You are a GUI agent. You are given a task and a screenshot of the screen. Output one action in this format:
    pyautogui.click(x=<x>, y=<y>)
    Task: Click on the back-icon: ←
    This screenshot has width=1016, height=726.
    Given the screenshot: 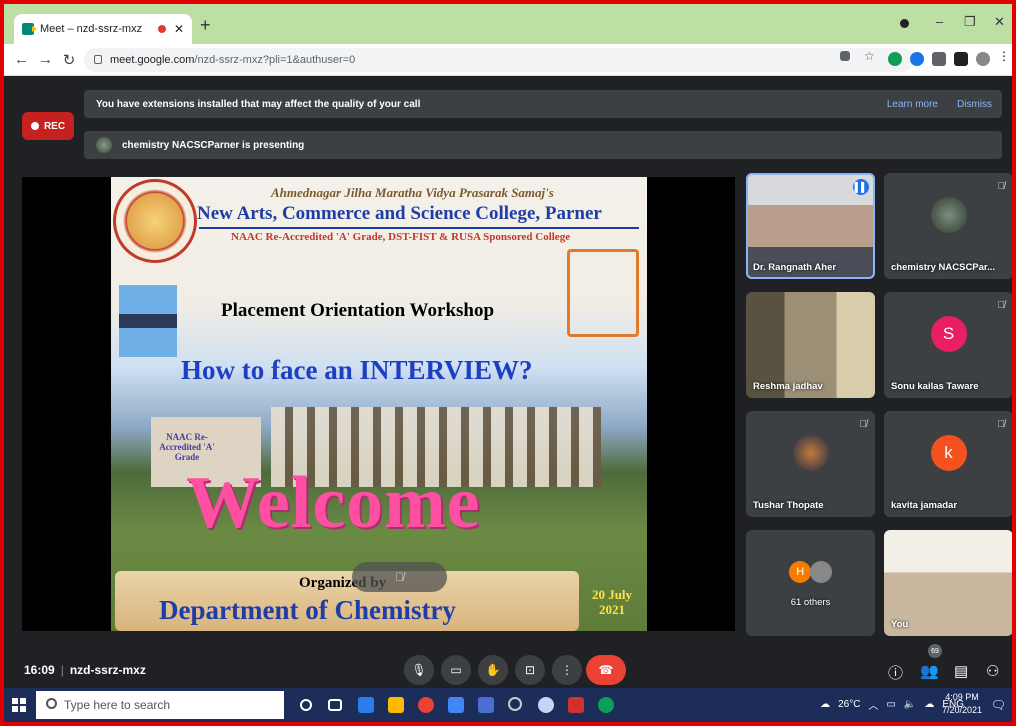 What is the action you would take?
    pyautogui.click(x=21, y=59)
    